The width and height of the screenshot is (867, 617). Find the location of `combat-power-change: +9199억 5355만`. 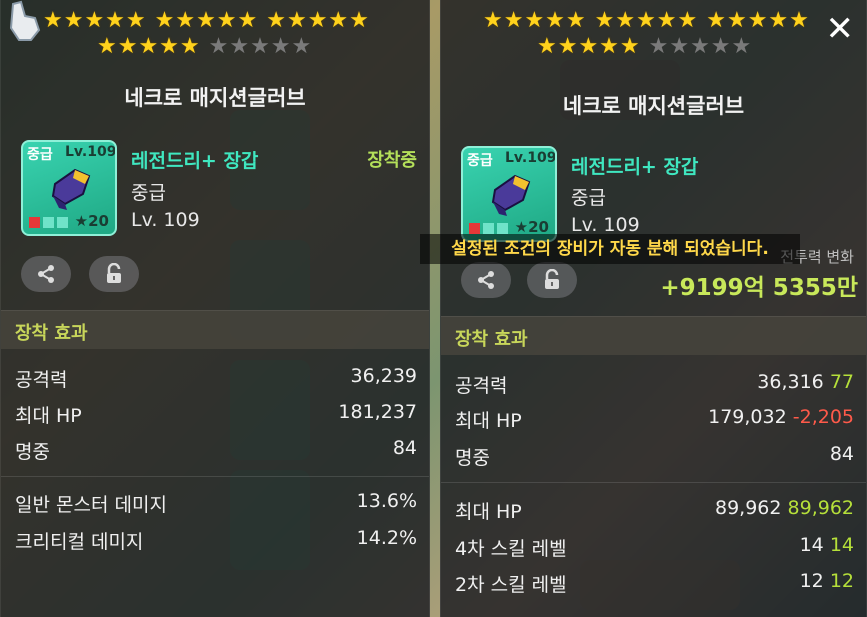

combat-power-change: +9199억 5355만 is located at coordinates (759, 288).